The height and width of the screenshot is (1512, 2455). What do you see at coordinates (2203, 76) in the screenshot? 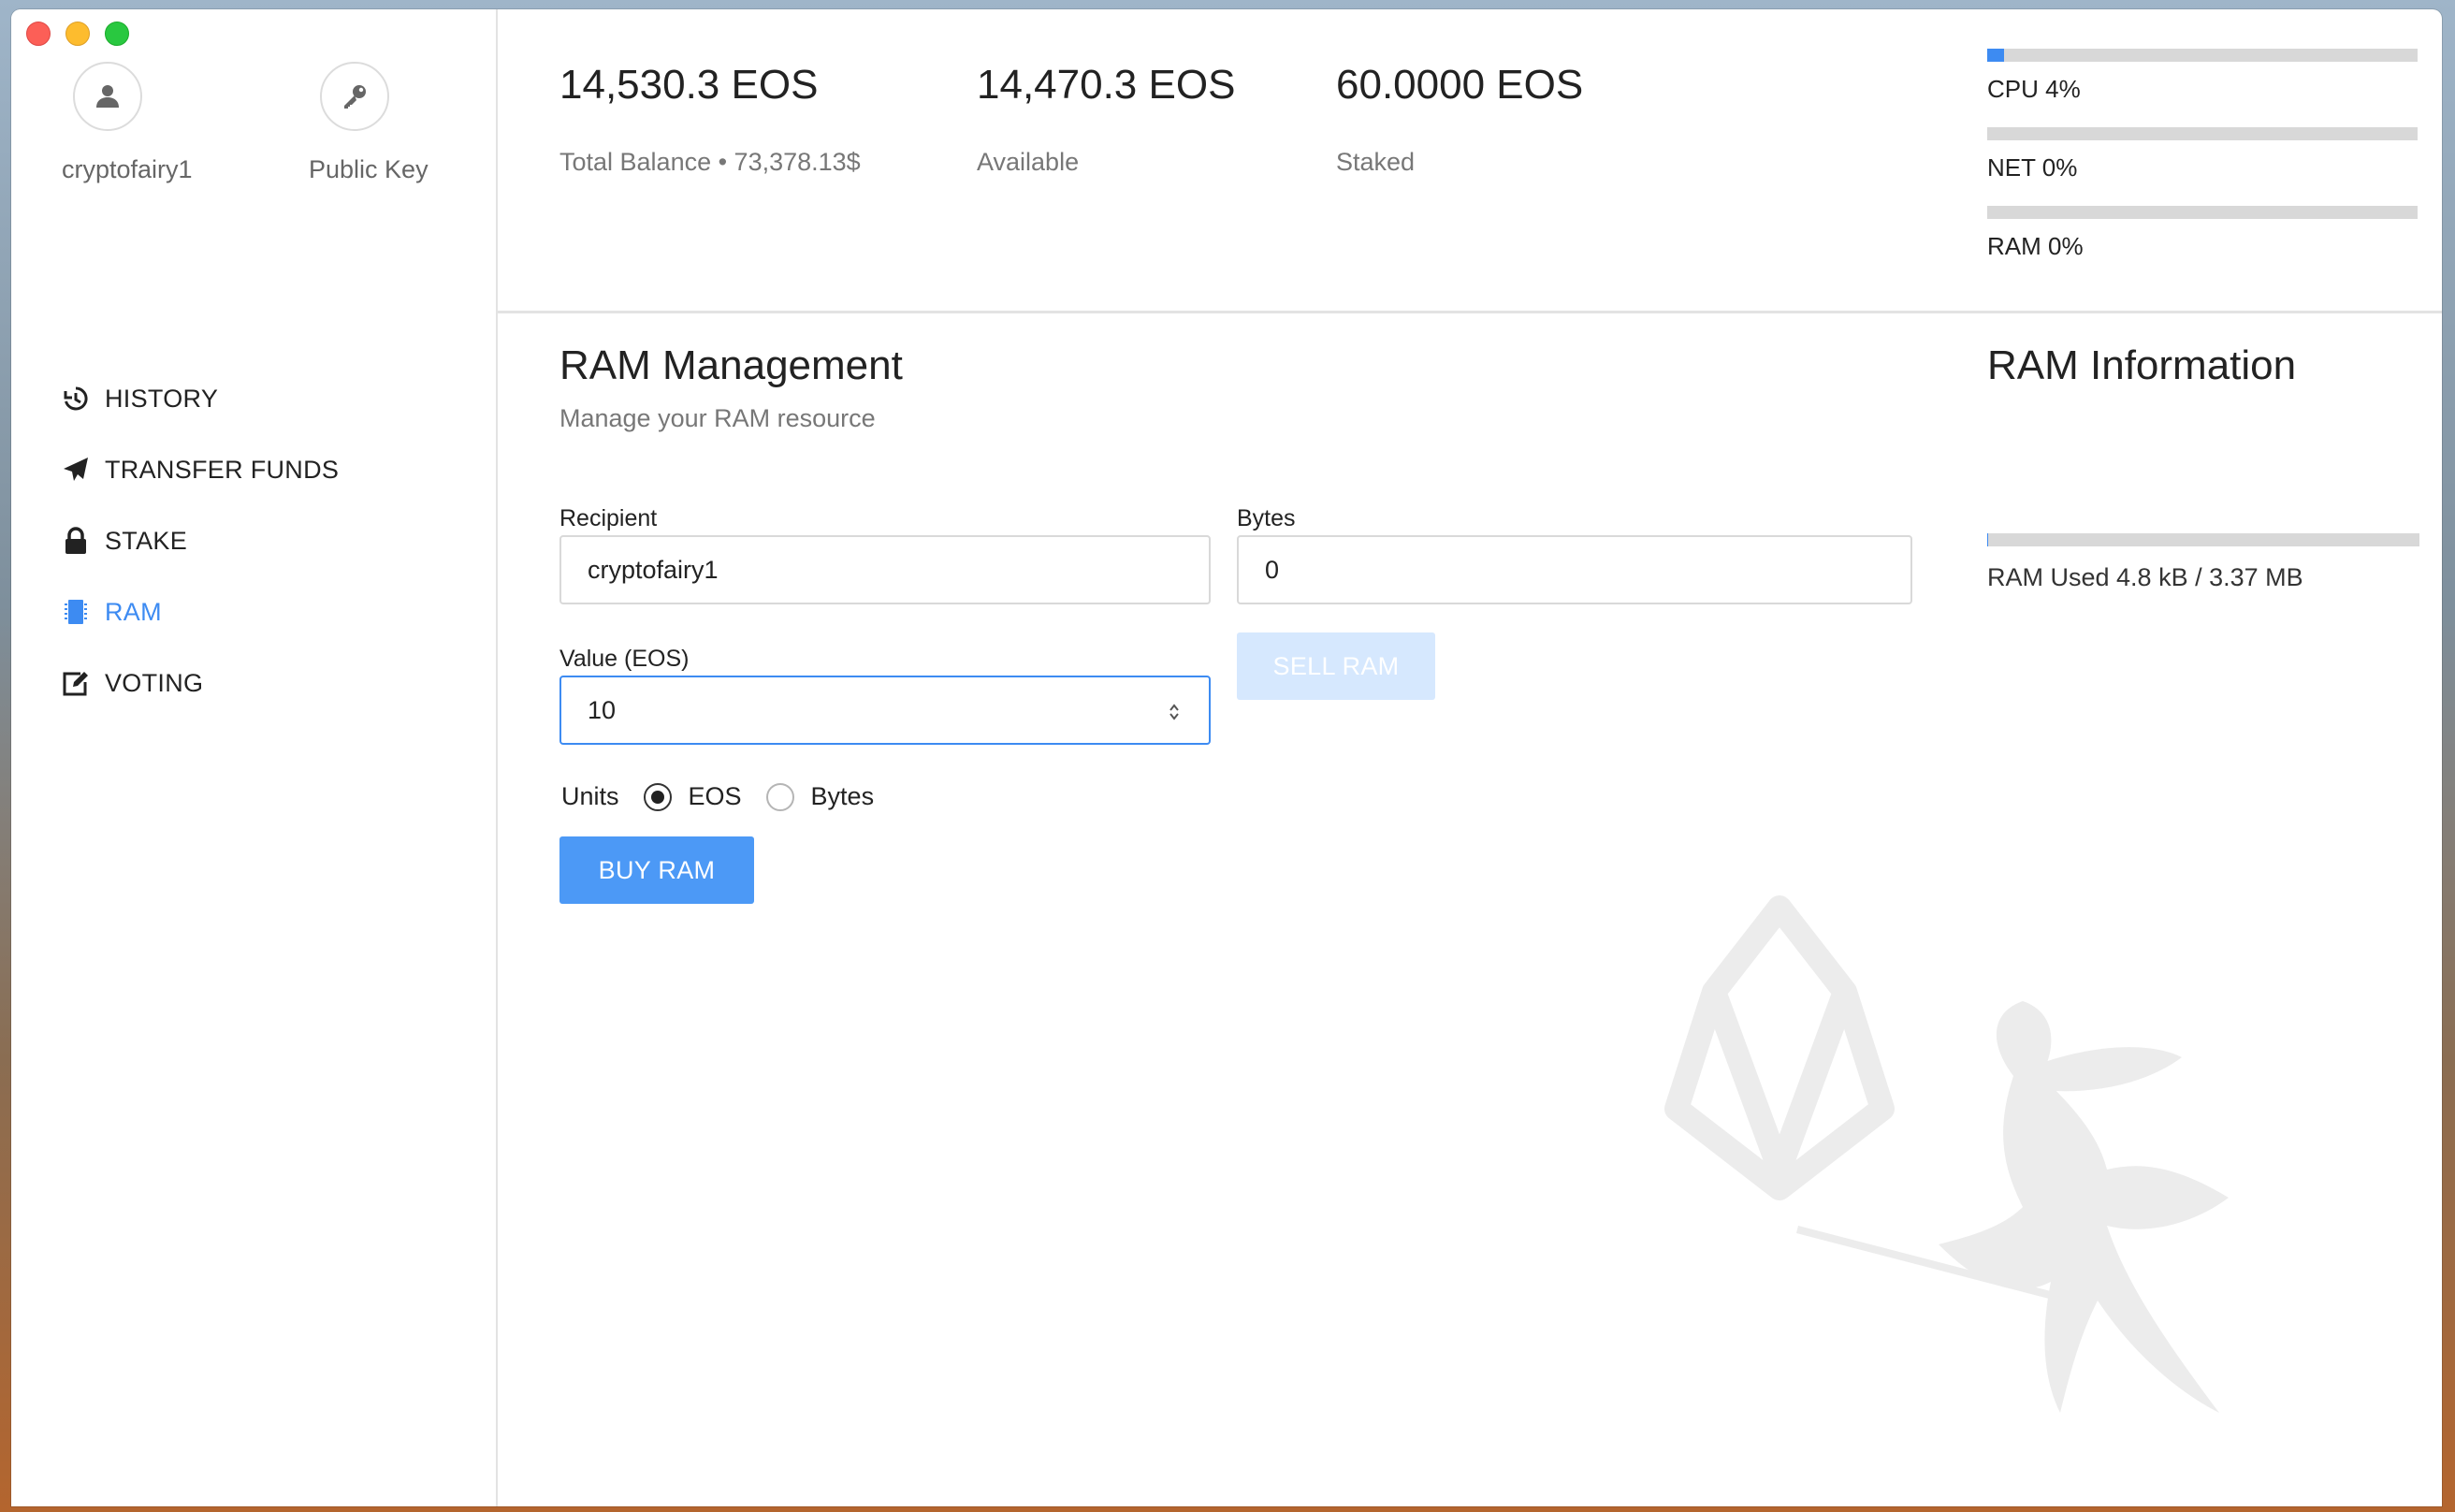
I see `cpu-resource: CPU 4%` at bounding box center [2203, 76].